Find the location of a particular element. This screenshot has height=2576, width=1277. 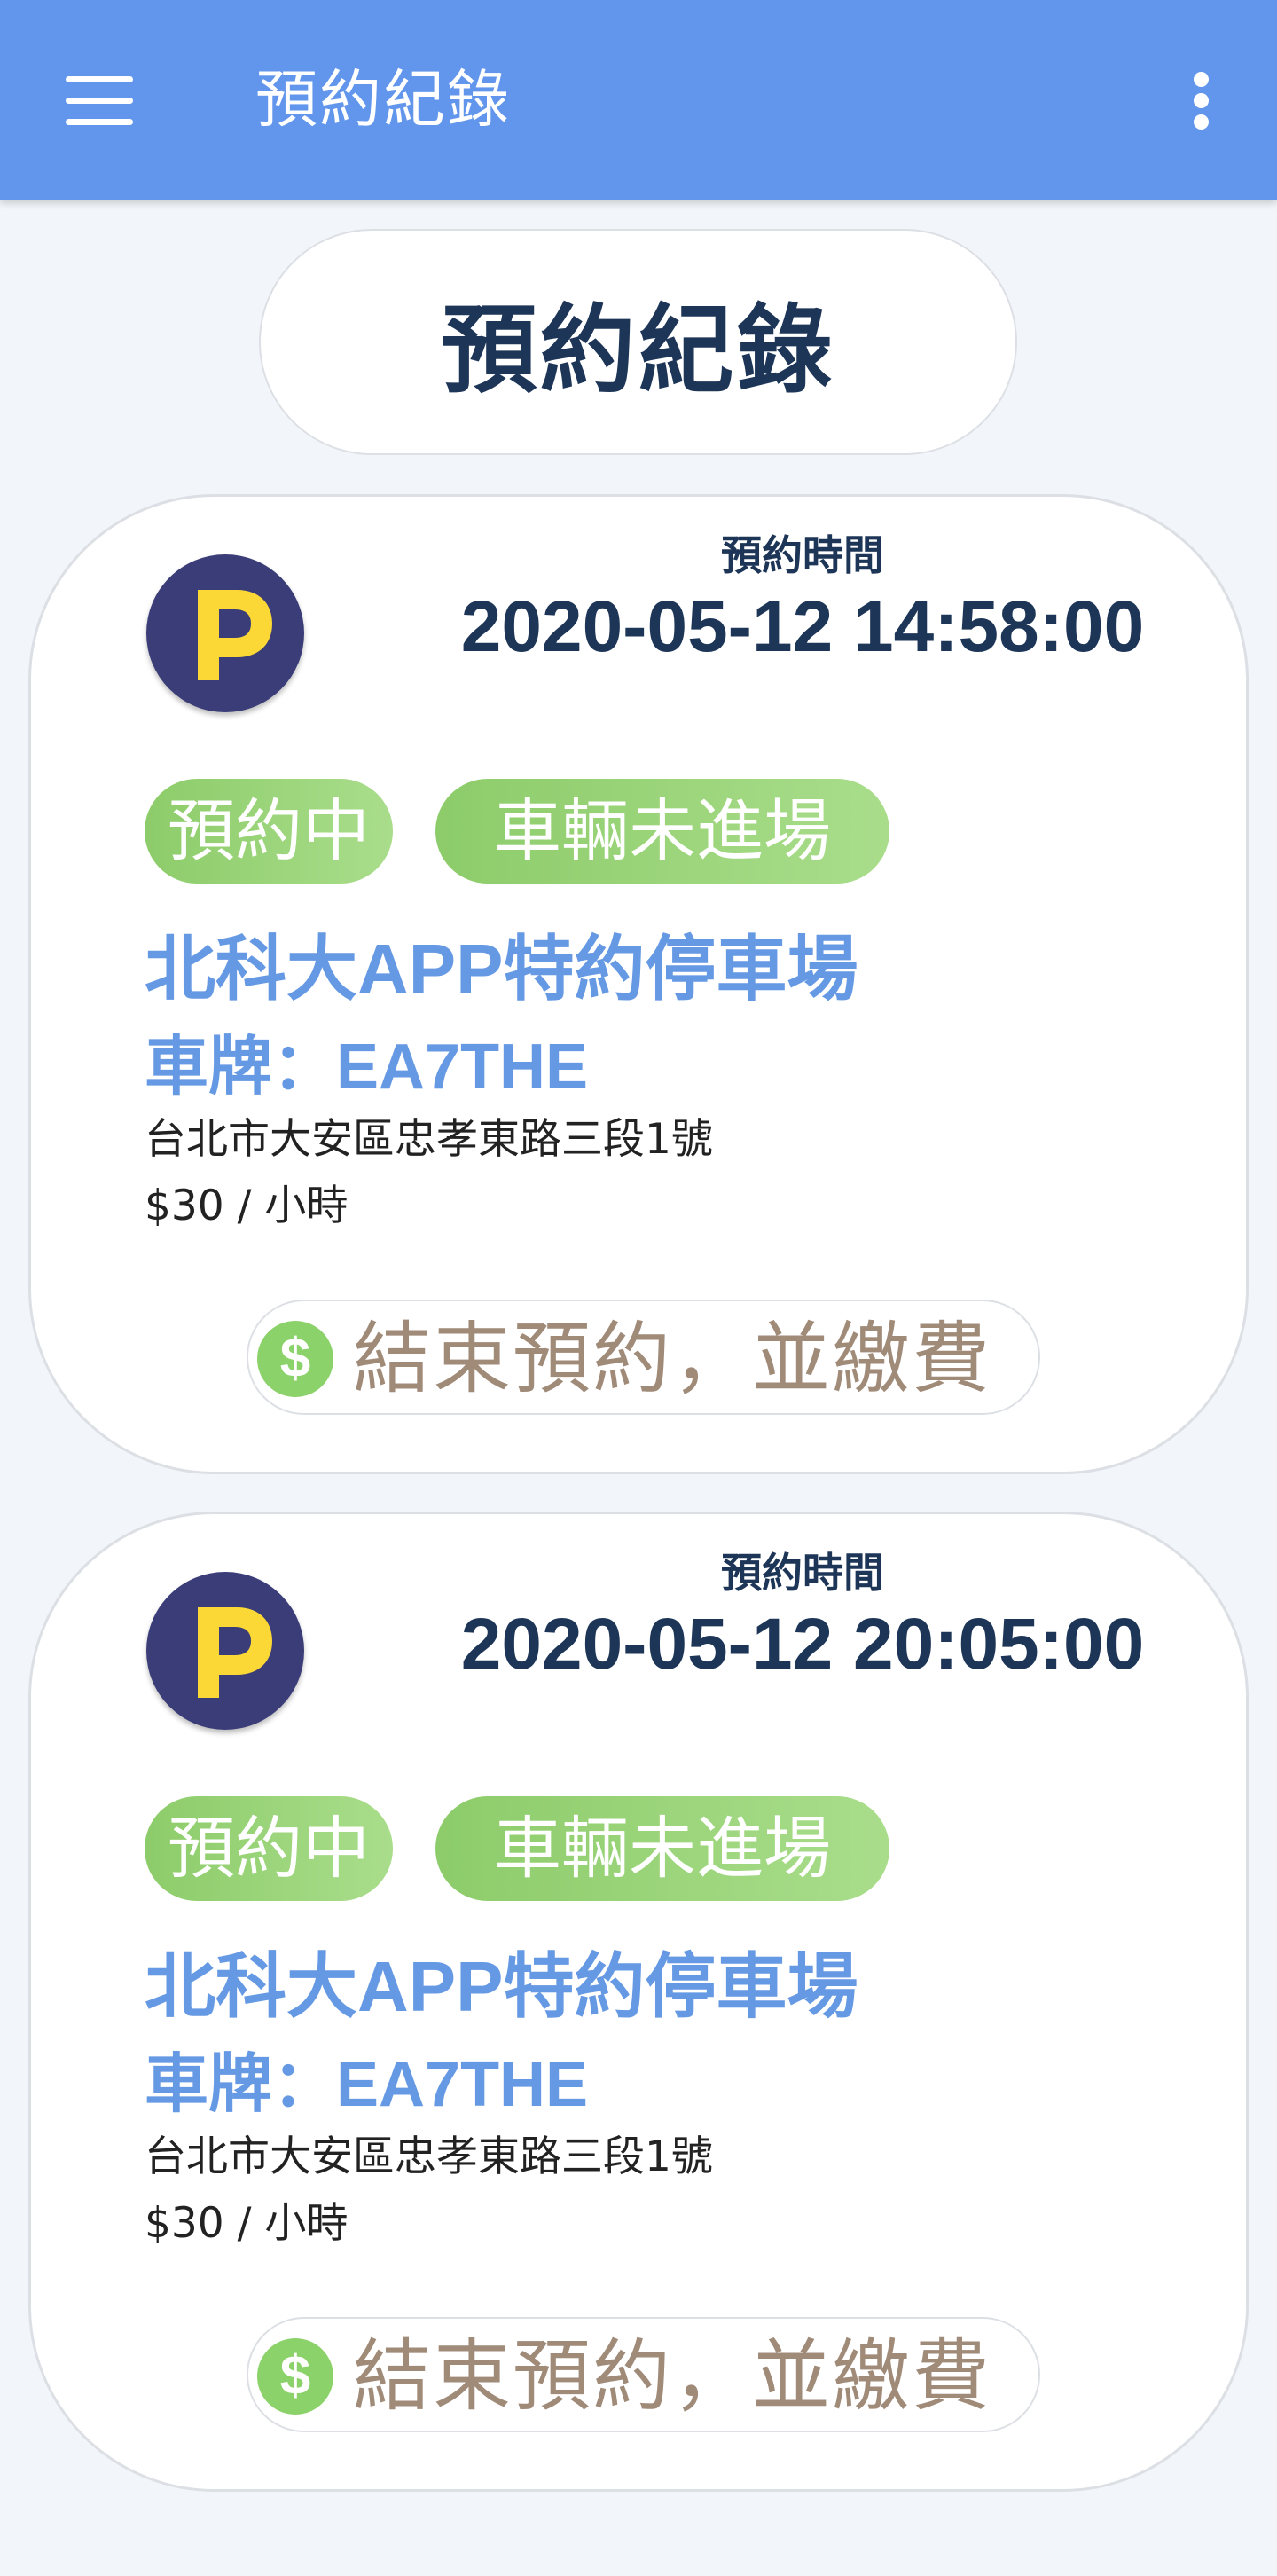

page-title-pill: 預約紀錄 is located at coordinates (638, 342).